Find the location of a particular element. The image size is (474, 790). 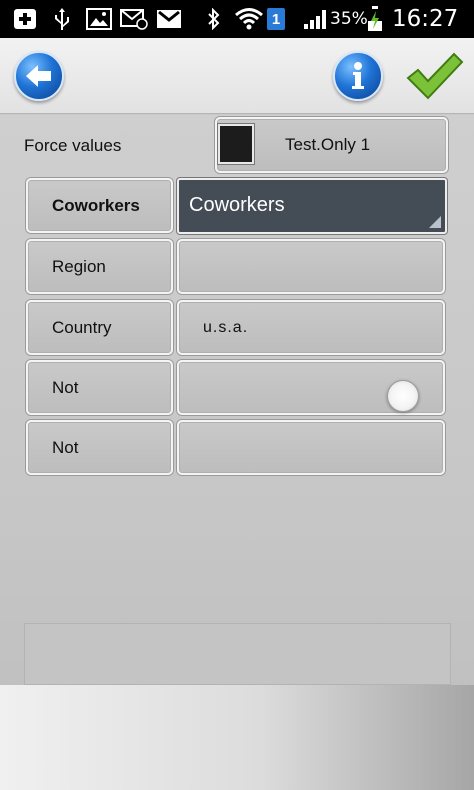

clock: 16:27 is located at coordinates (425, 19).